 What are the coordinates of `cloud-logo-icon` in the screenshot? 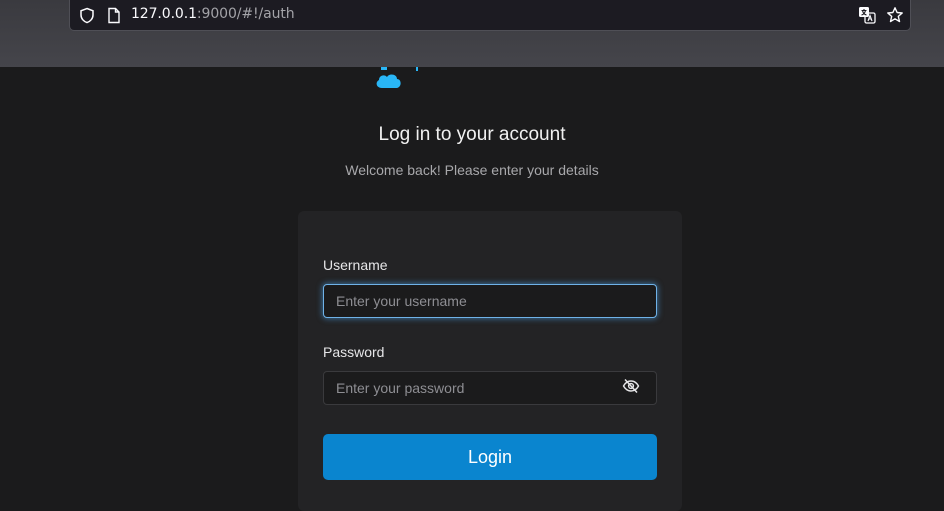 It's located at (400, 80).